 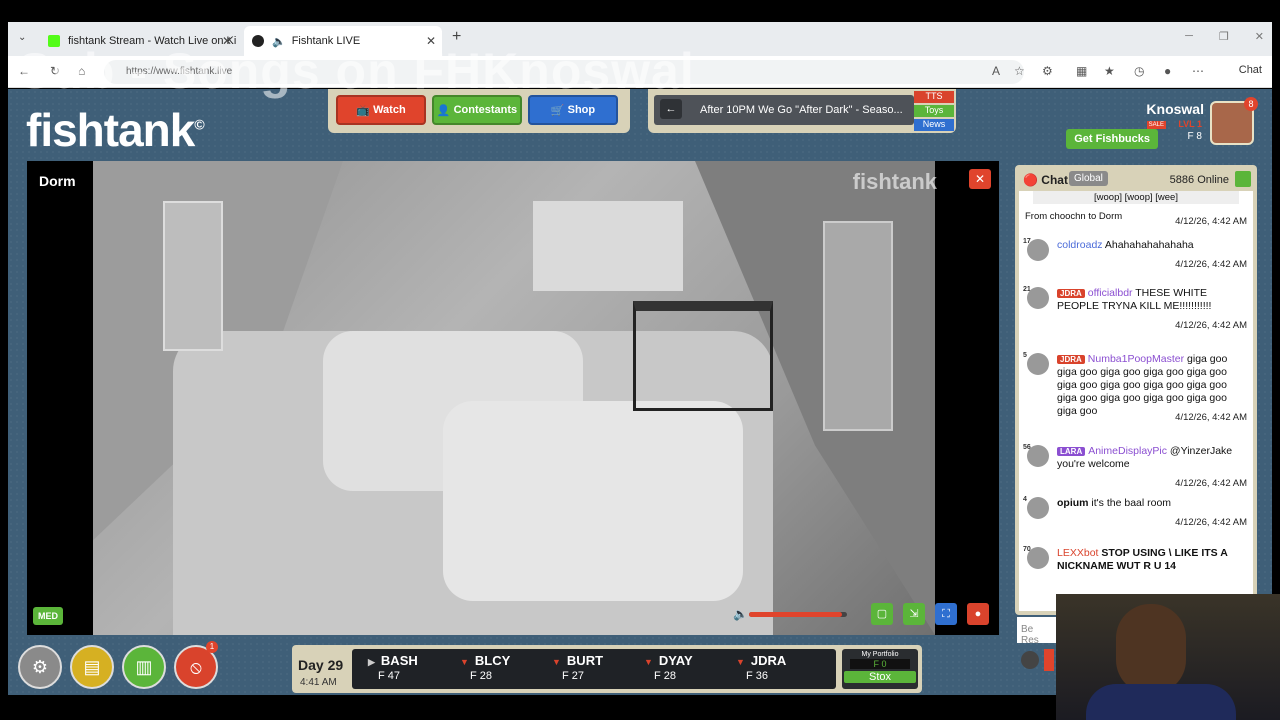 I want to click on chat-username: AnimeDisplayPic, so click(x=1127, y=451).